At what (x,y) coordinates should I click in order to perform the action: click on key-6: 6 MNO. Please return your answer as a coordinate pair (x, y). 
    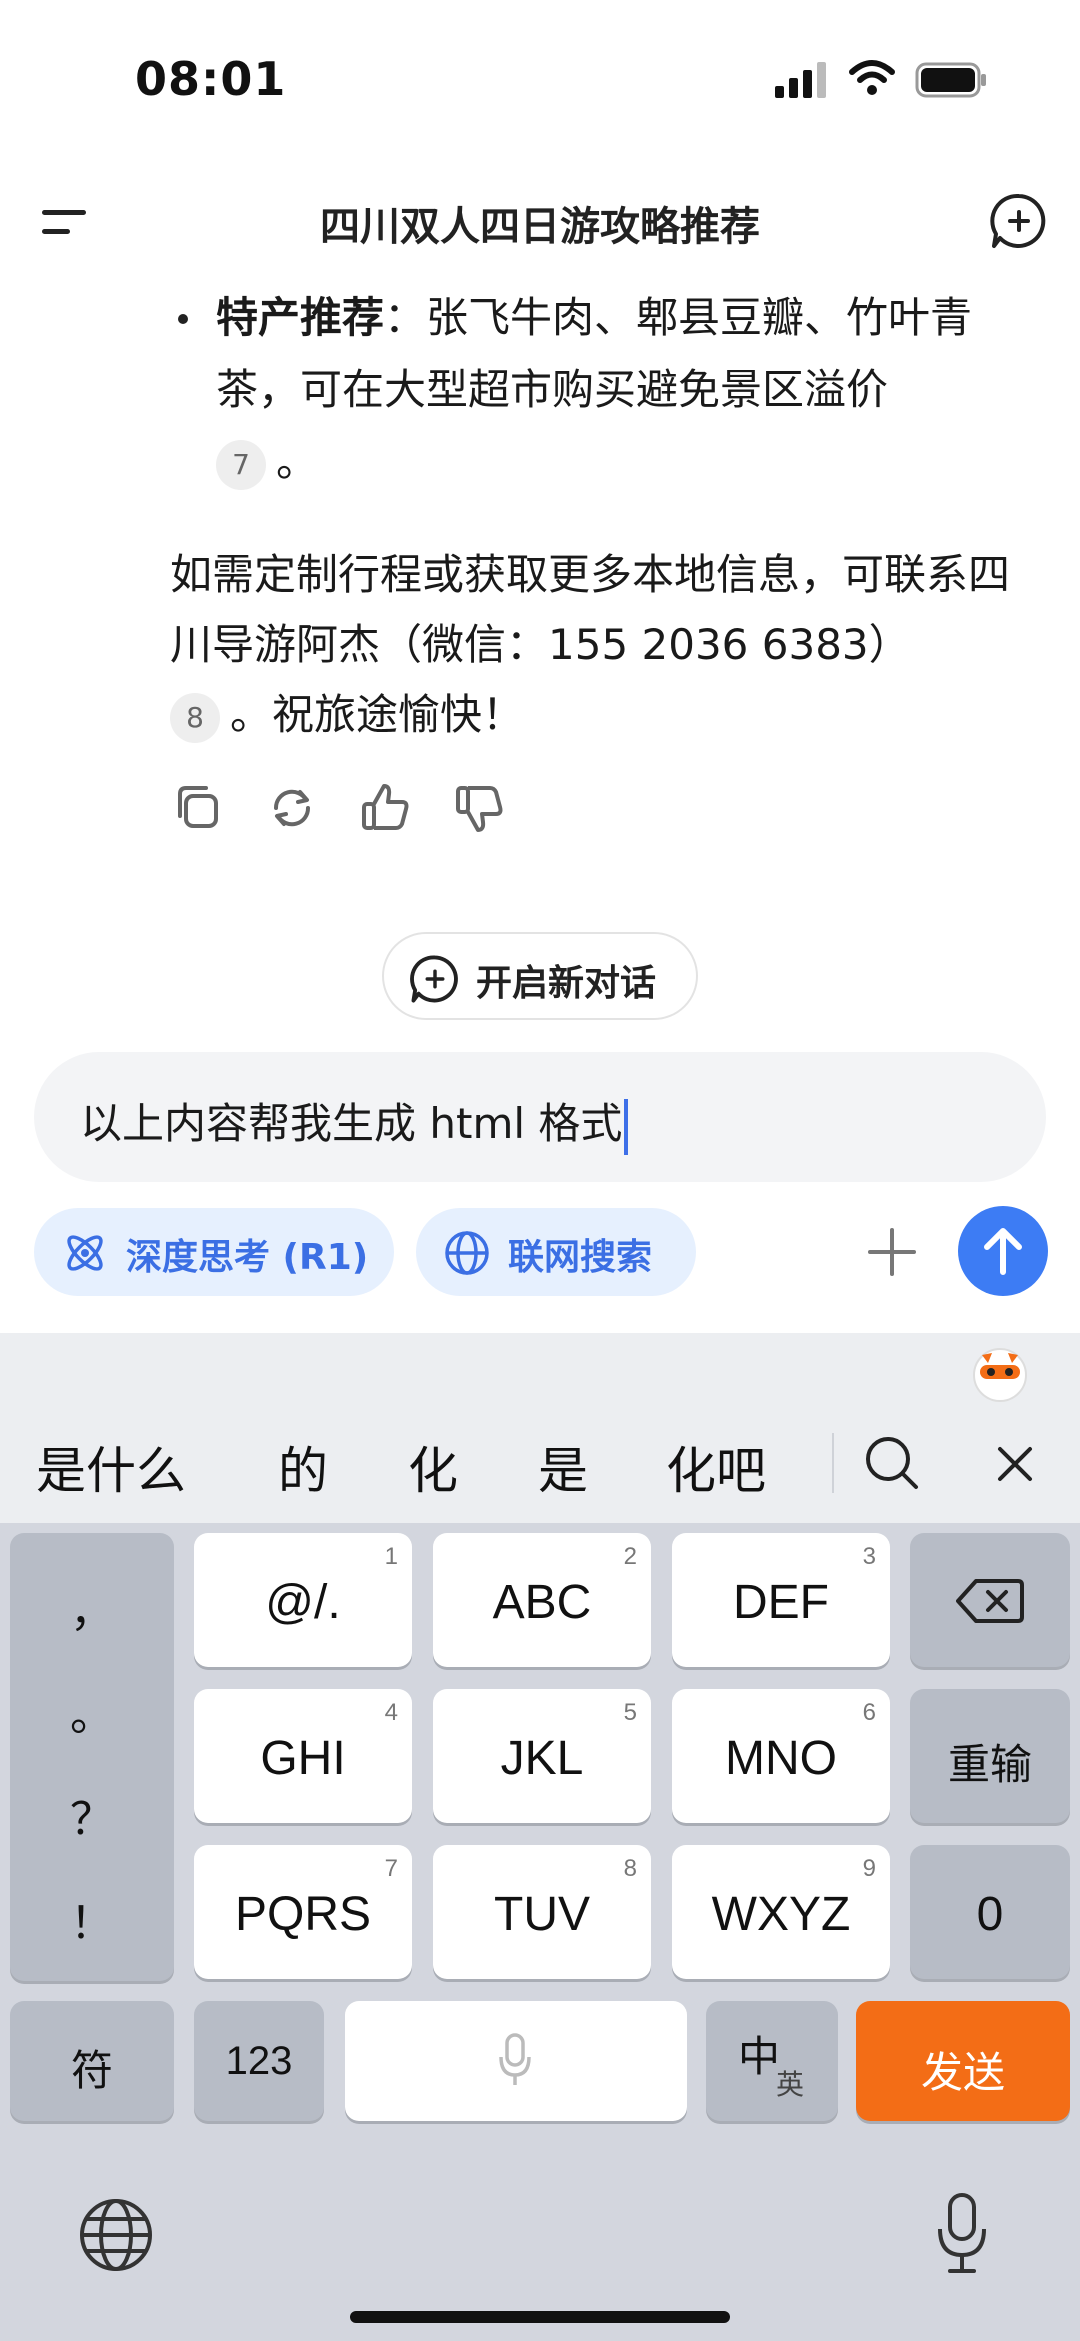
    Looking at the image, I should click on (781, 1756).